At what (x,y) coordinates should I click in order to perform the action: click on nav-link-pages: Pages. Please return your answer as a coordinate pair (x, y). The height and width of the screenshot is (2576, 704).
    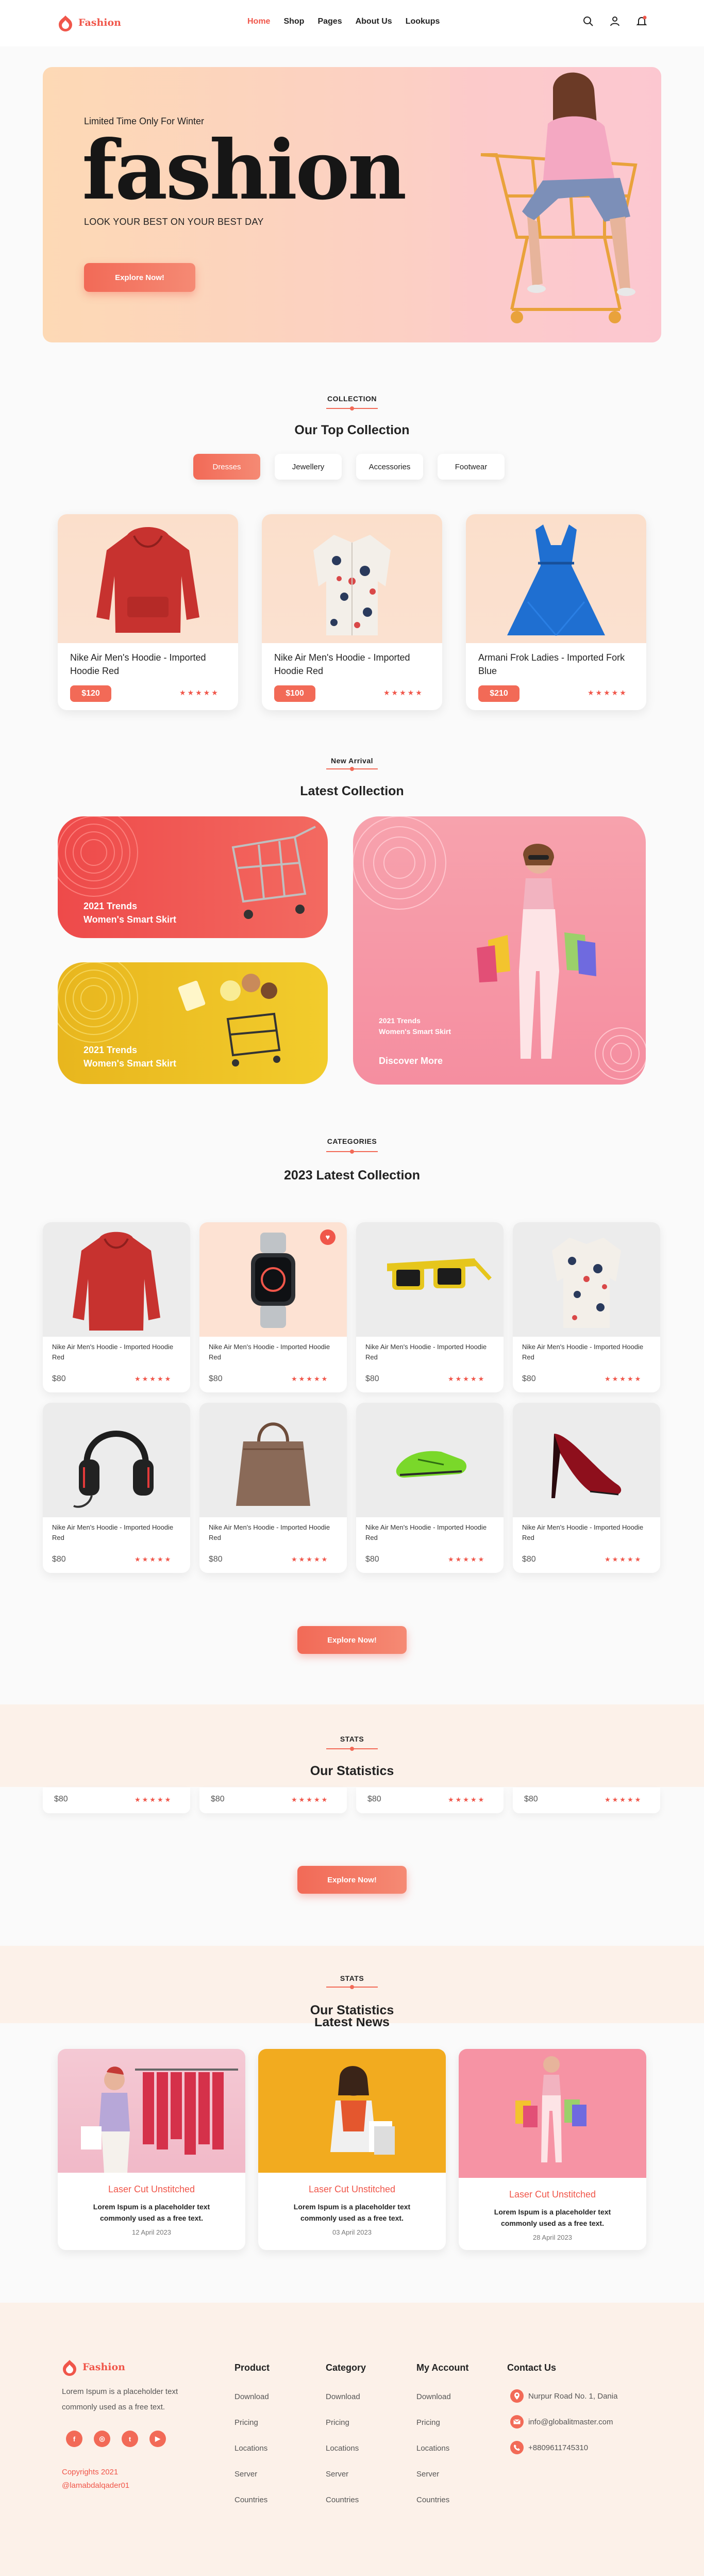
    Looking at the image, I should click on (330, 21).